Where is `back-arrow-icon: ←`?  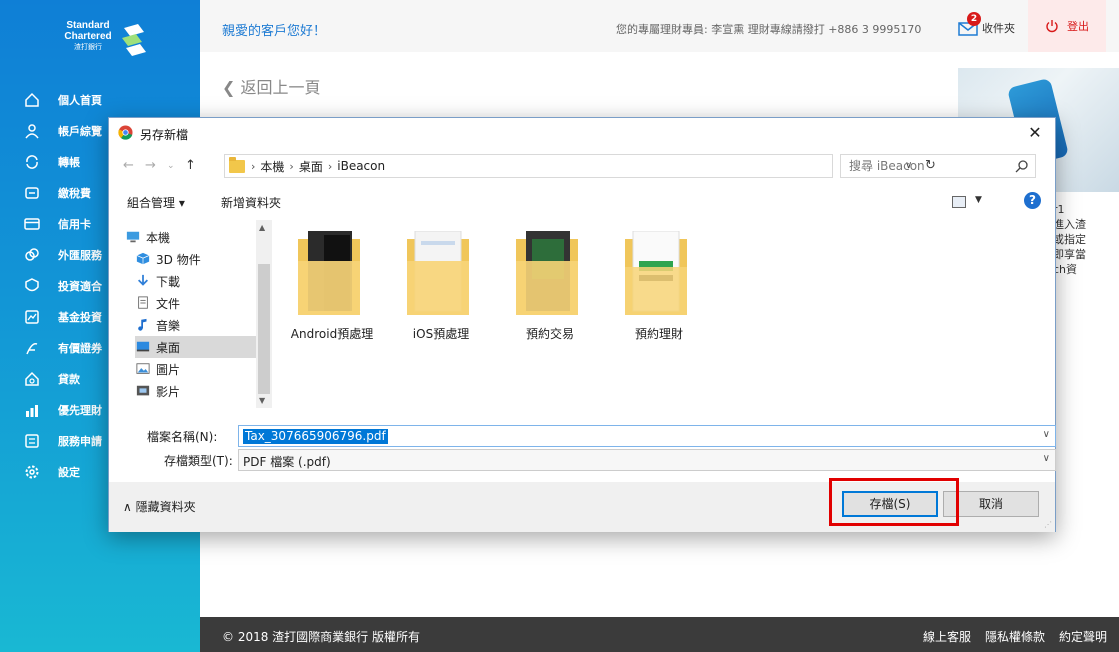
back-arrow-icon: ← is located at coordinates (128, 165).